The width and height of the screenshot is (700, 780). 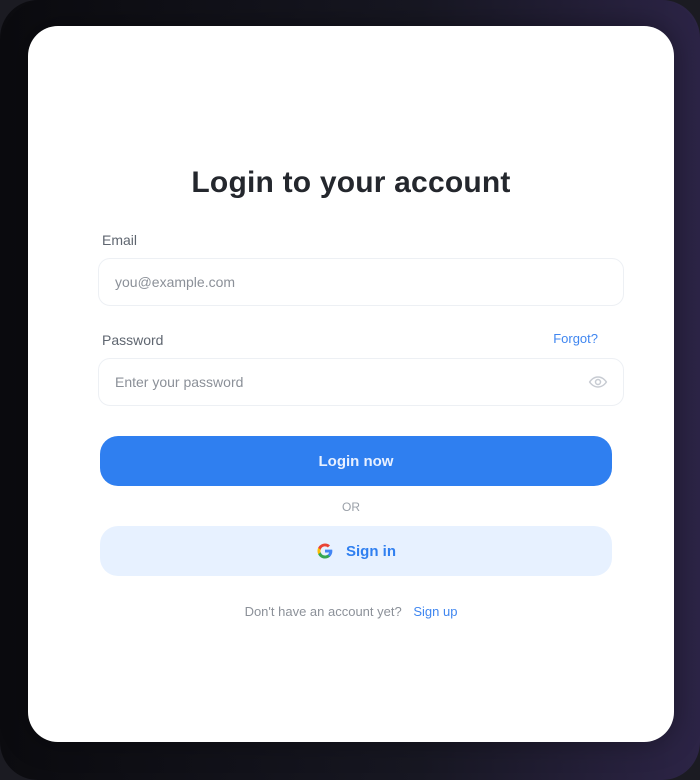 I want to click on password-field-wrapper, so click(x=361, y=382).